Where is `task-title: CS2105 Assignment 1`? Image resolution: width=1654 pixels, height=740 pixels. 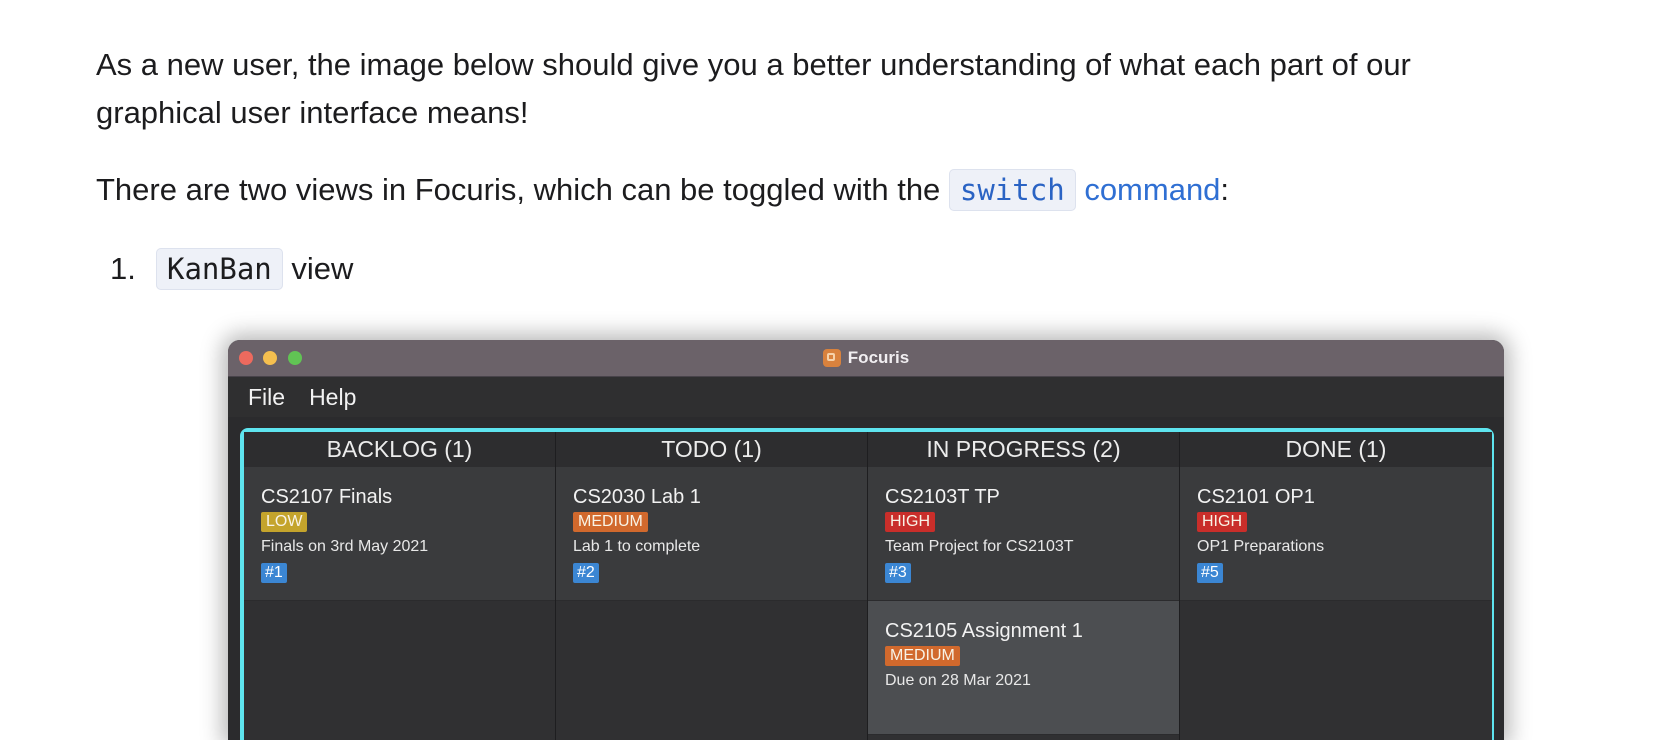 task-title: CS2105 Assignment 1 is located at coordinates (984, 631).